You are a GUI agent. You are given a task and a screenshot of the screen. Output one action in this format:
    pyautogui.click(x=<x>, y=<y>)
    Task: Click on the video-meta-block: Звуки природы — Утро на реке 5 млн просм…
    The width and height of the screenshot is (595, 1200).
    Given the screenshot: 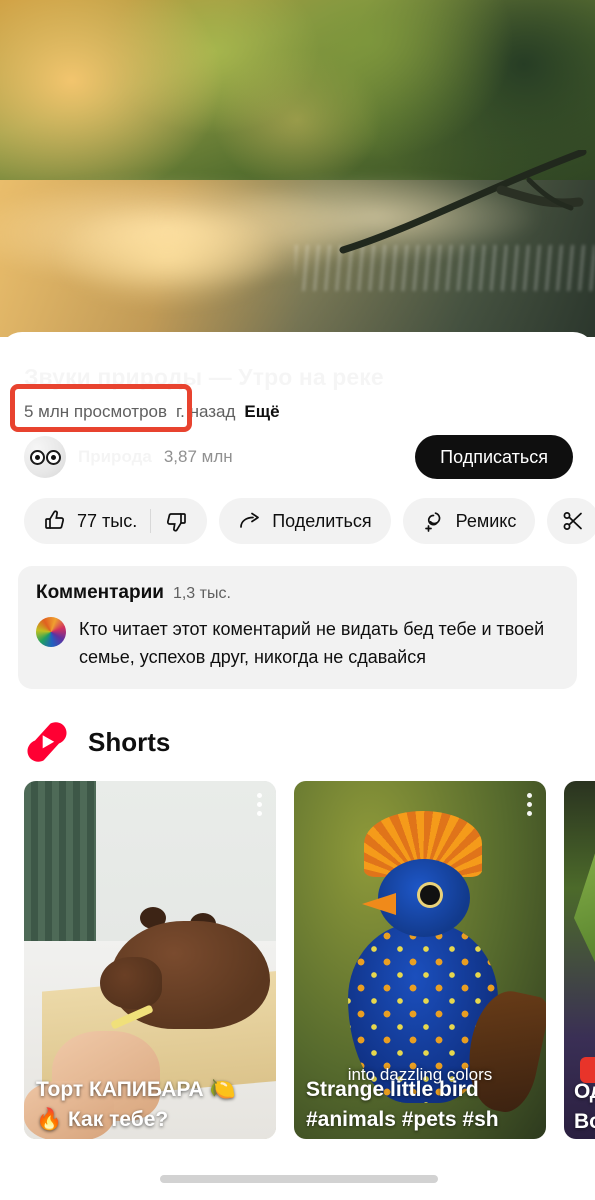 What is the action you would take?
    pyautogui.click(x=297, y=382)
    